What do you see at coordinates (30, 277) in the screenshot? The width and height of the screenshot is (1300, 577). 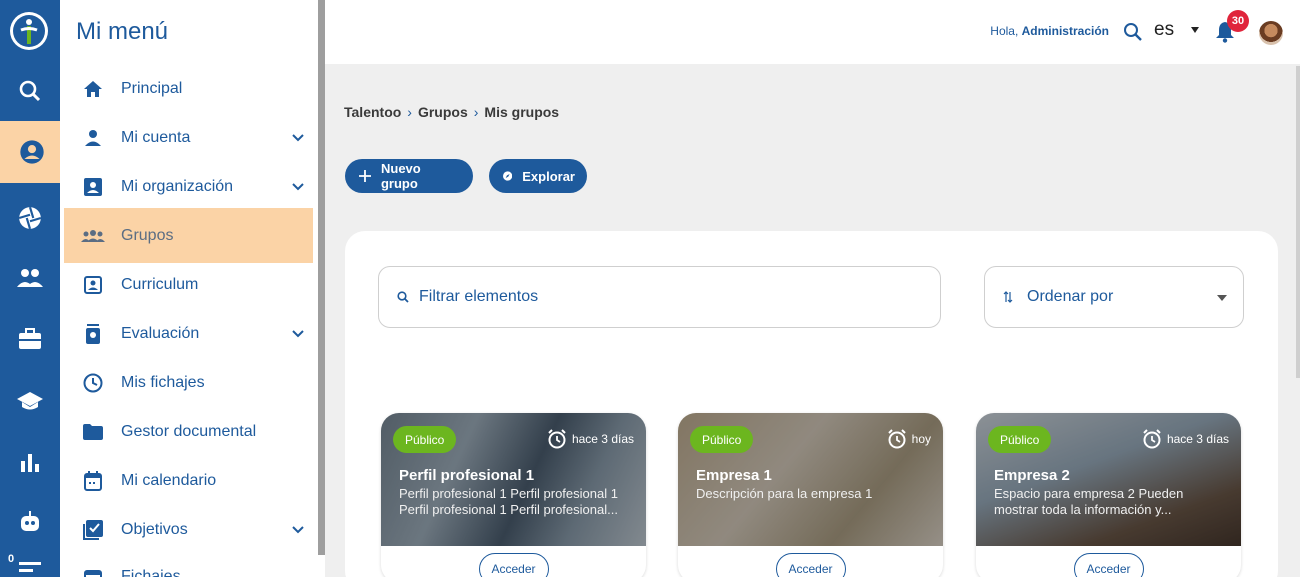 I see `people-icon` at bounding box center [30, 277].